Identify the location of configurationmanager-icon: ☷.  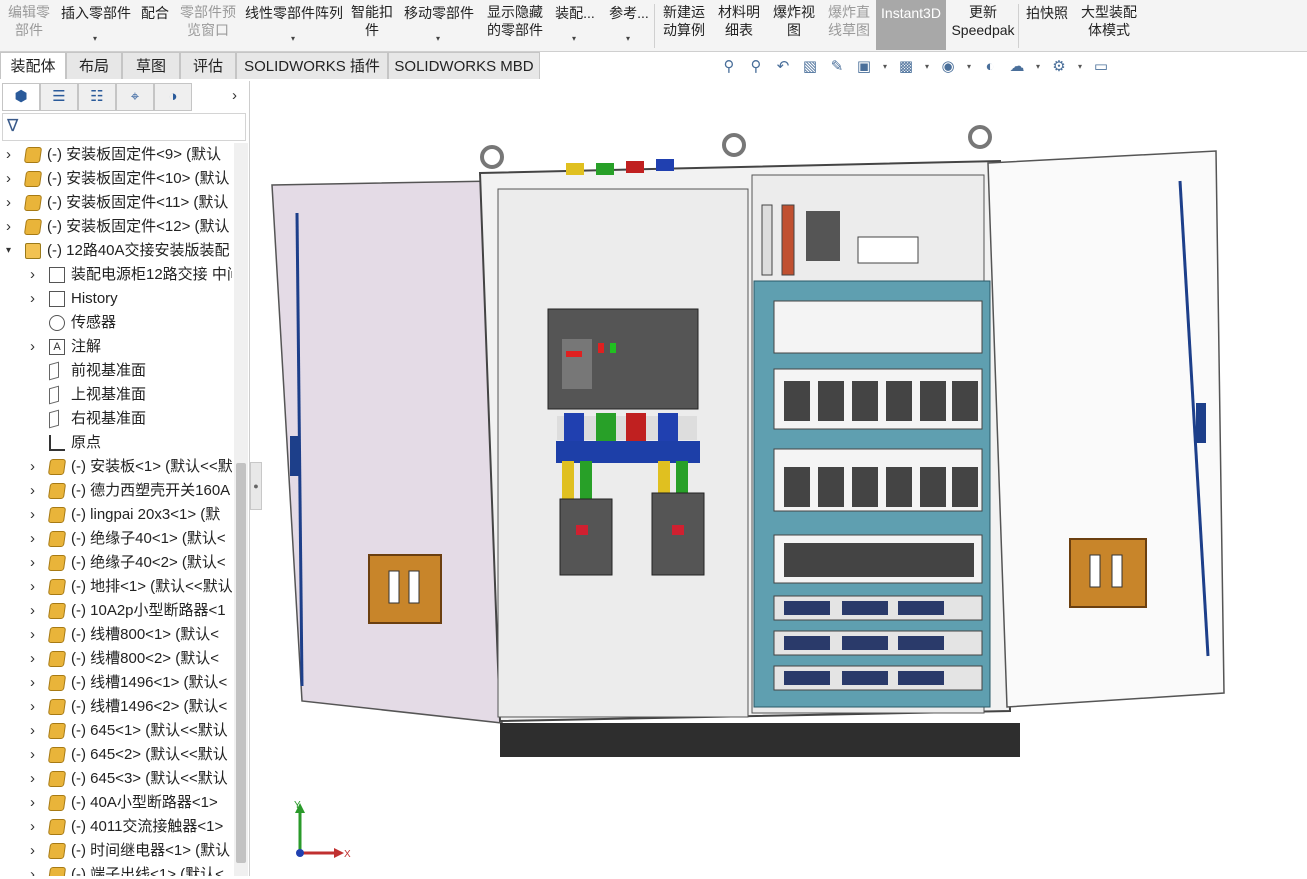
(97, 97).